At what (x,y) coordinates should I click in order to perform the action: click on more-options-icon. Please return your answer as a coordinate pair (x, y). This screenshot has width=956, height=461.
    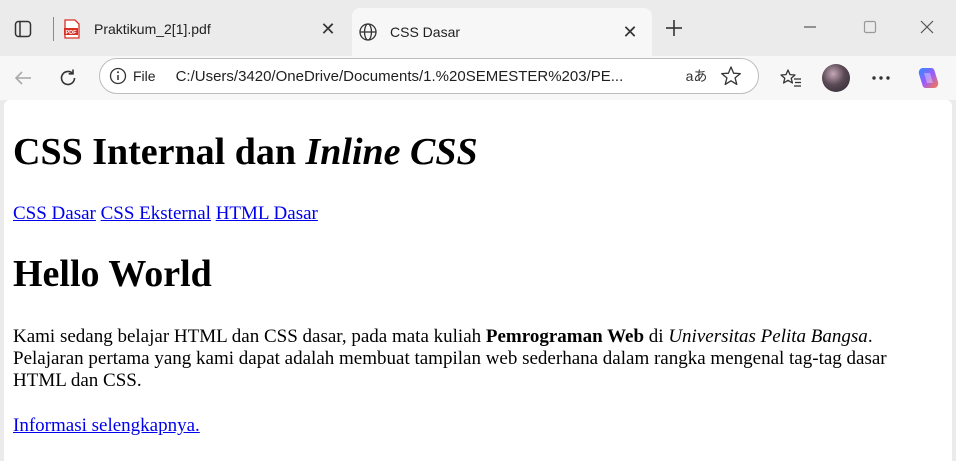
    Looking at the image, I should click on (881, 78).